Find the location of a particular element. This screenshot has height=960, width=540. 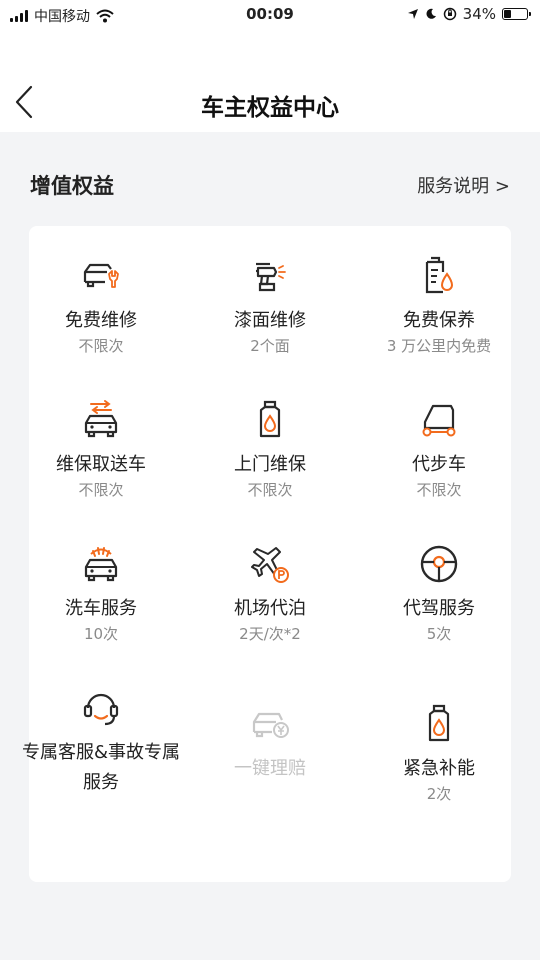

benefit-label: 免费维修 is located at coordinates (101, 320).